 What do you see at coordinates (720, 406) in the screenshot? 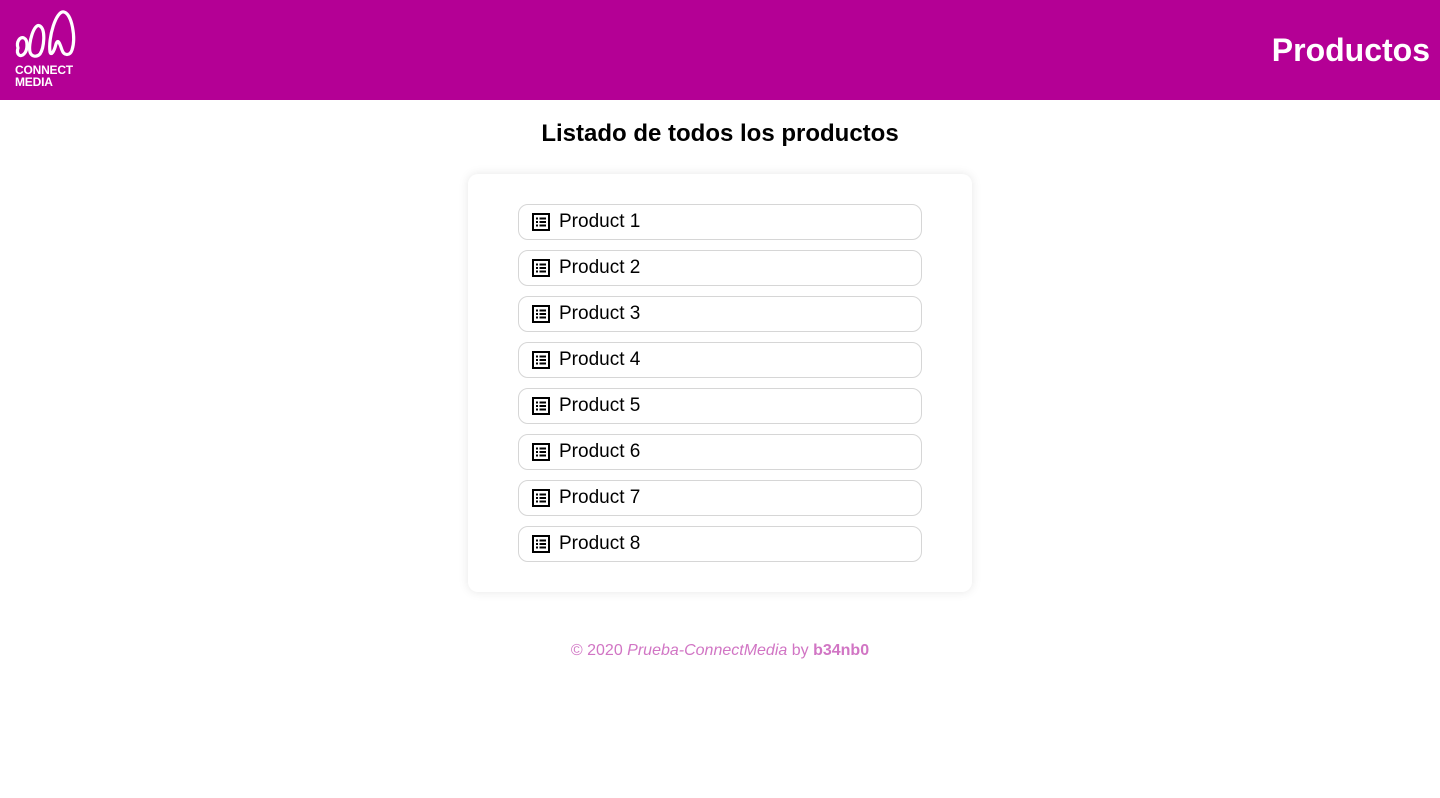
I see `product-list-item: Product 5` at bounding box center [720, 406].